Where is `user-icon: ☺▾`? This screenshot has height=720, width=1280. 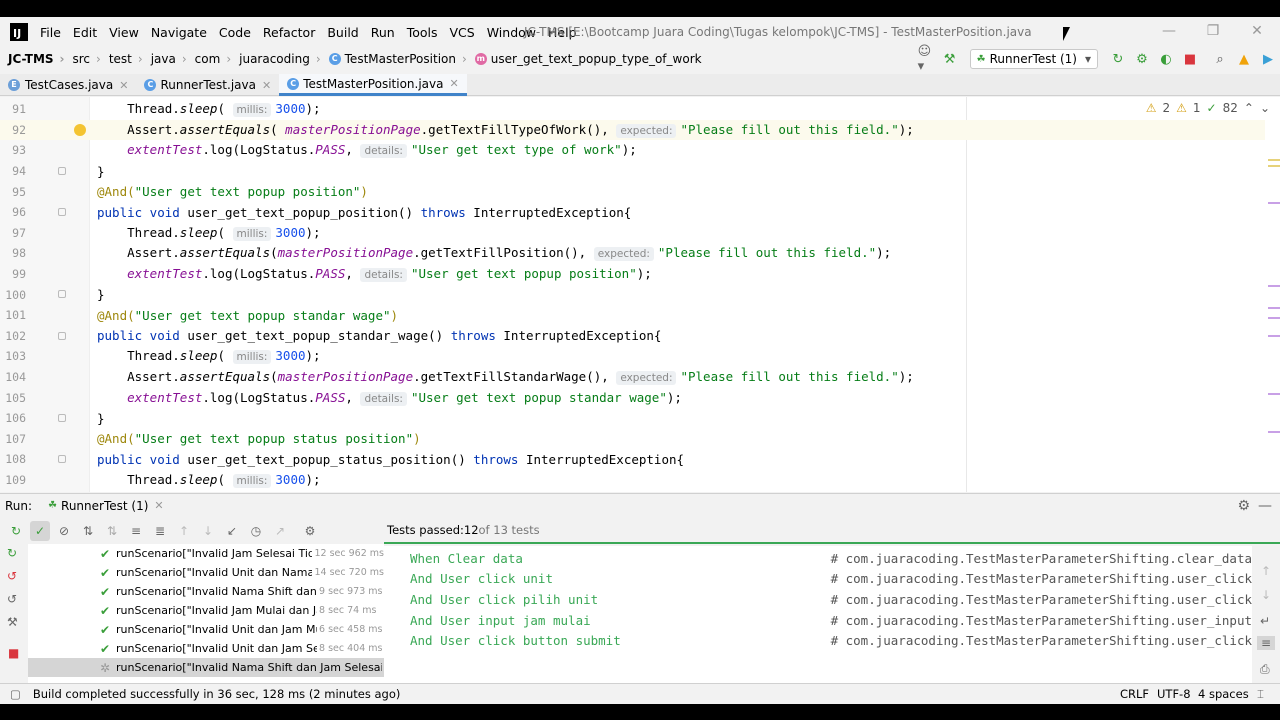 user-icon: ☺▾ is located at coordinates (926, 59).